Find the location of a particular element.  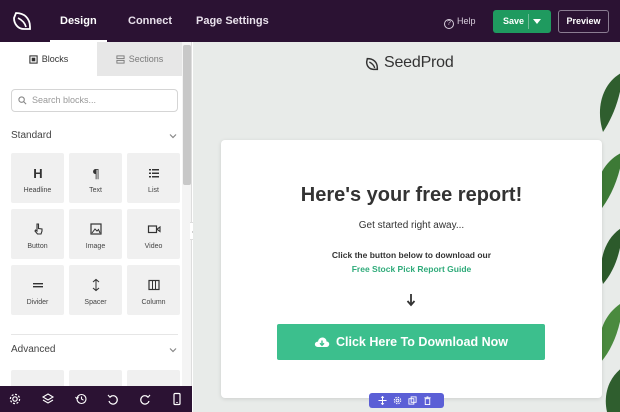

tab-sections: Sections is located at coordinates (139, 59).